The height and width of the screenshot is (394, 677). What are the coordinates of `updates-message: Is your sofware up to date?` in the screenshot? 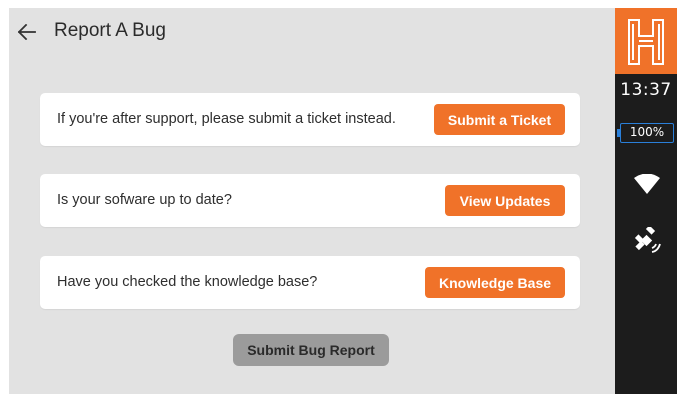 It's located at (144, 200).